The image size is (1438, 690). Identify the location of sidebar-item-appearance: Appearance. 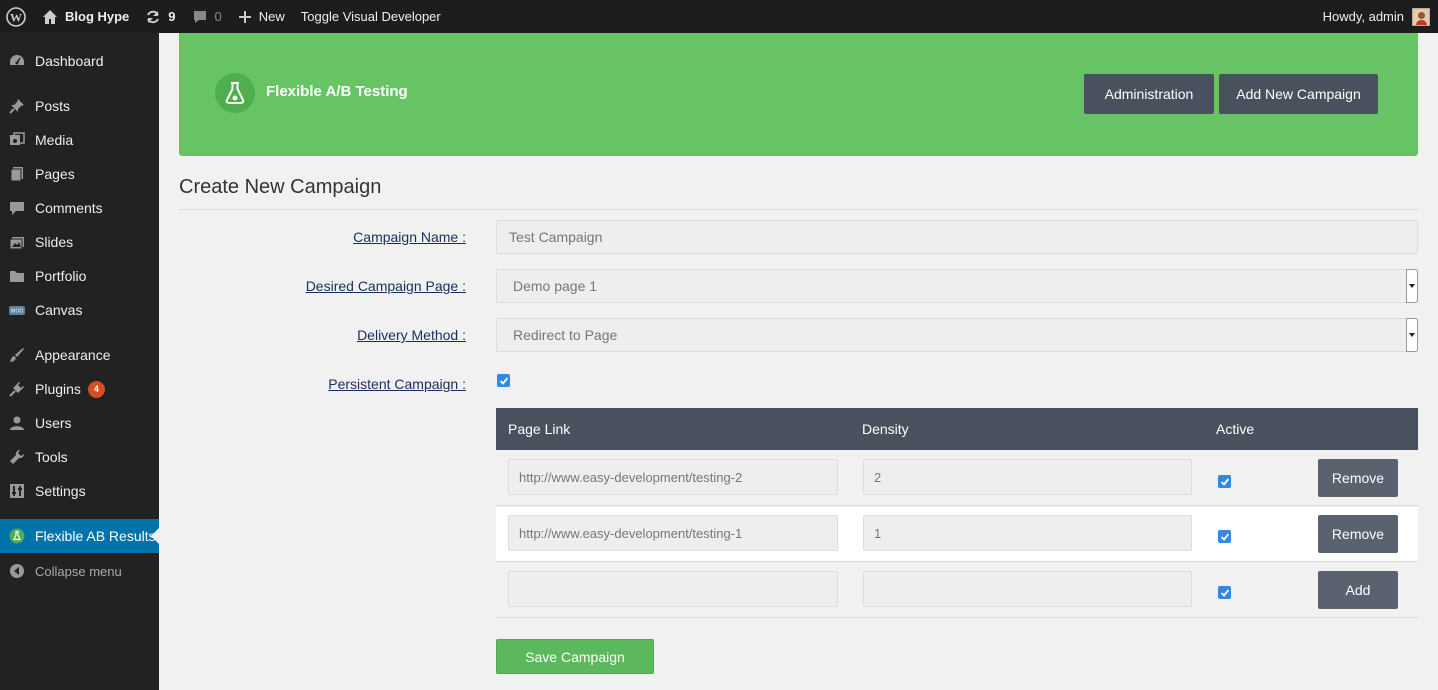
(79, 355).